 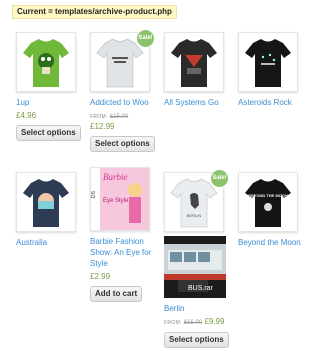 I want to click on product-title: Beyond the Moon, so click(x=270, y=242).